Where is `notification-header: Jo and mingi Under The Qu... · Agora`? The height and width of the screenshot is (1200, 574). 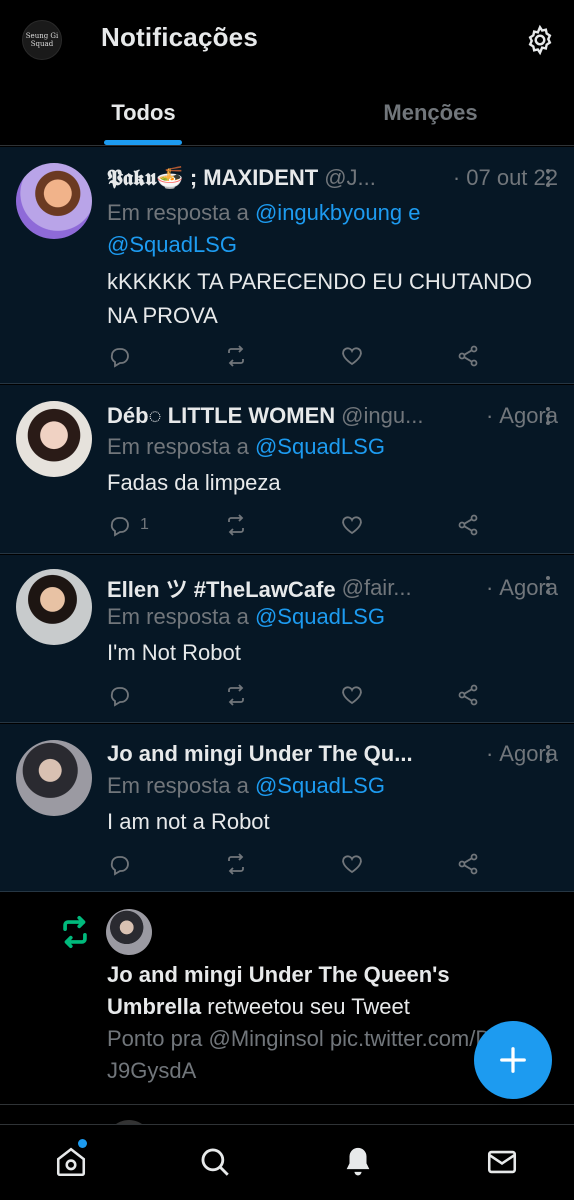
notification-header: Jo and mingi Under The Qu... · Agora is located at coordinates (332, 754).